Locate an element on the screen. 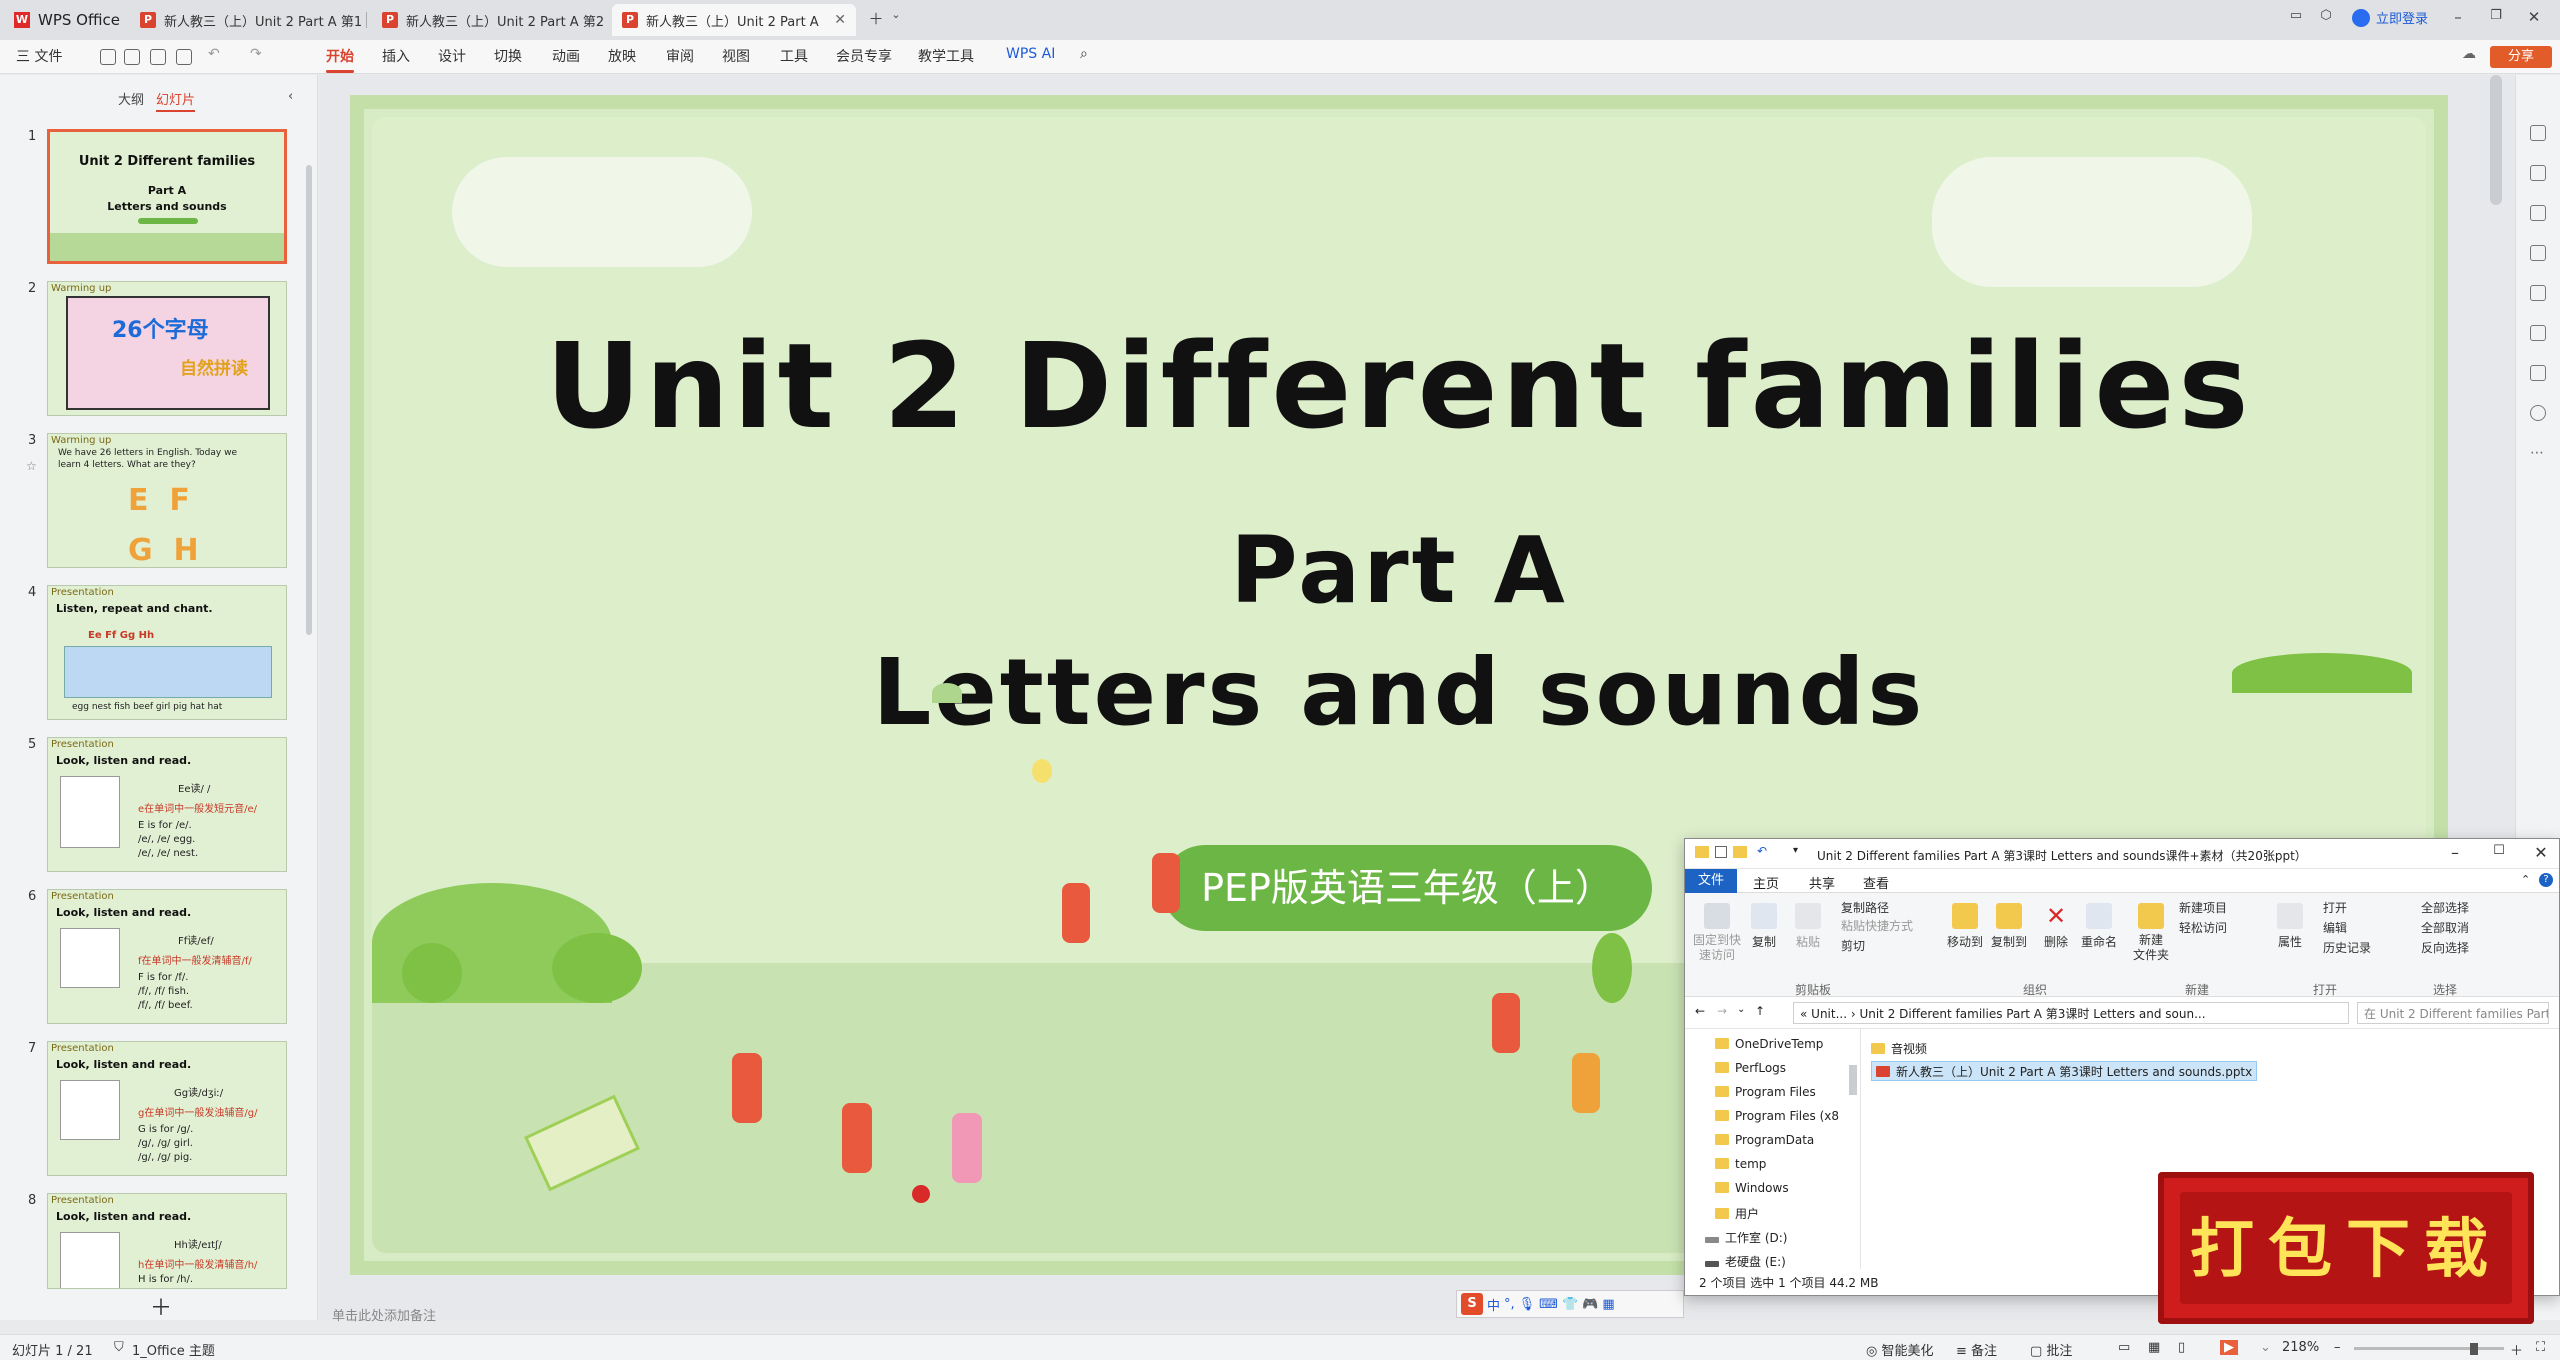  new-item-button: 新建项目 is located at coordinates (2203, 907).